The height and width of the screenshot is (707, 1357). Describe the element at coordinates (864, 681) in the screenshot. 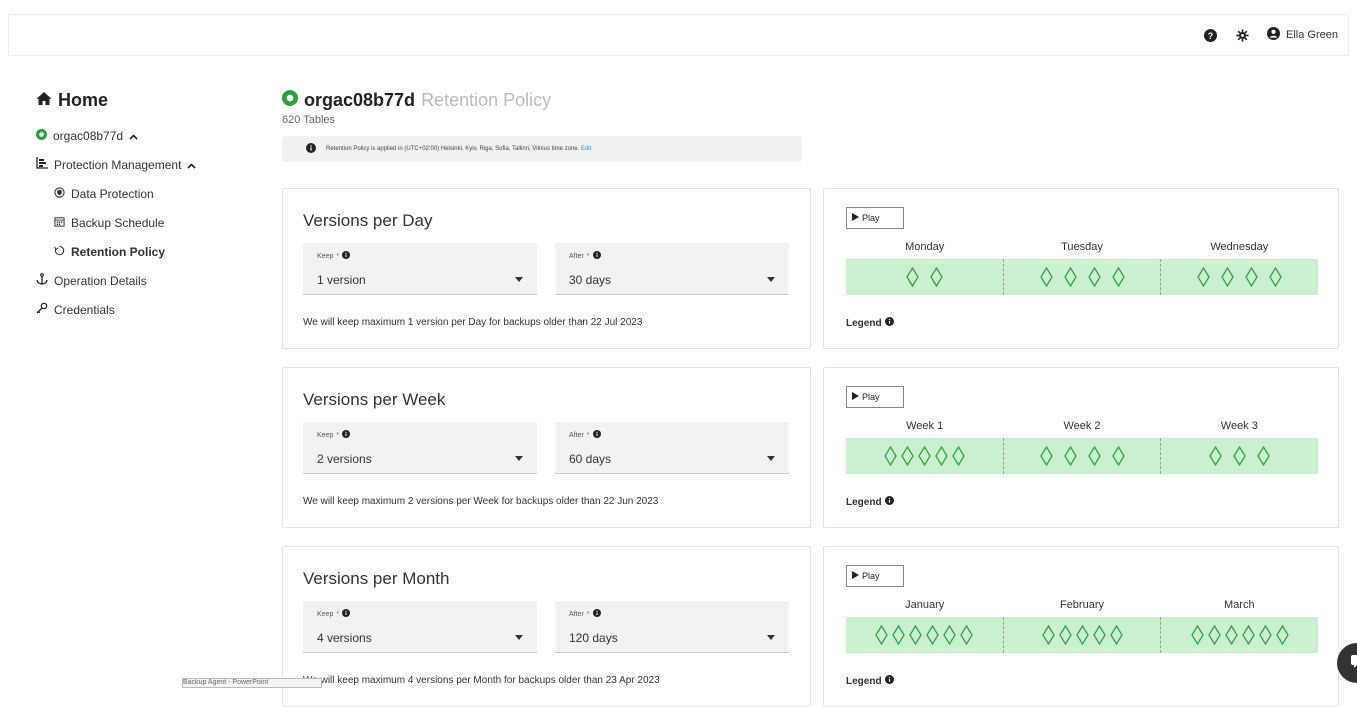

I see `legend-label: Legend` at that location.